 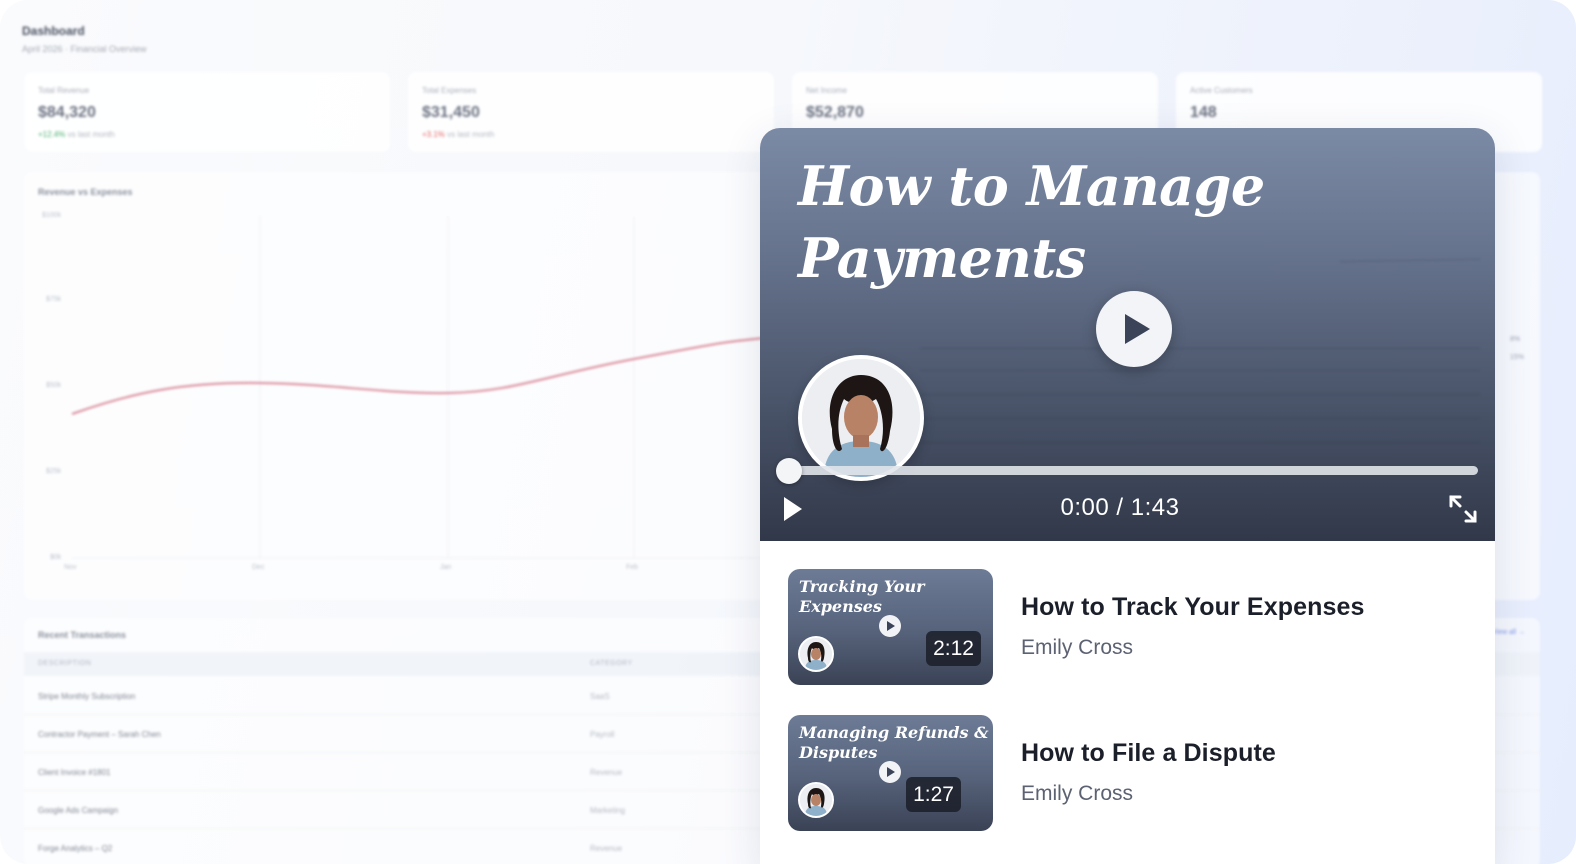 I want to click on table-row: Stripe Monthly Subscription, so click(x=86, y=696).